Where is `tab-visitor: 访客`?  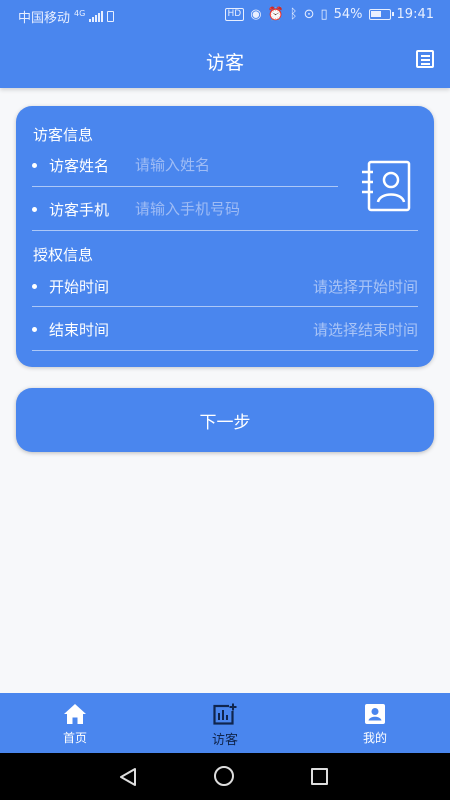 tab-visitor: 访客 is located at coordinates (225, 723).